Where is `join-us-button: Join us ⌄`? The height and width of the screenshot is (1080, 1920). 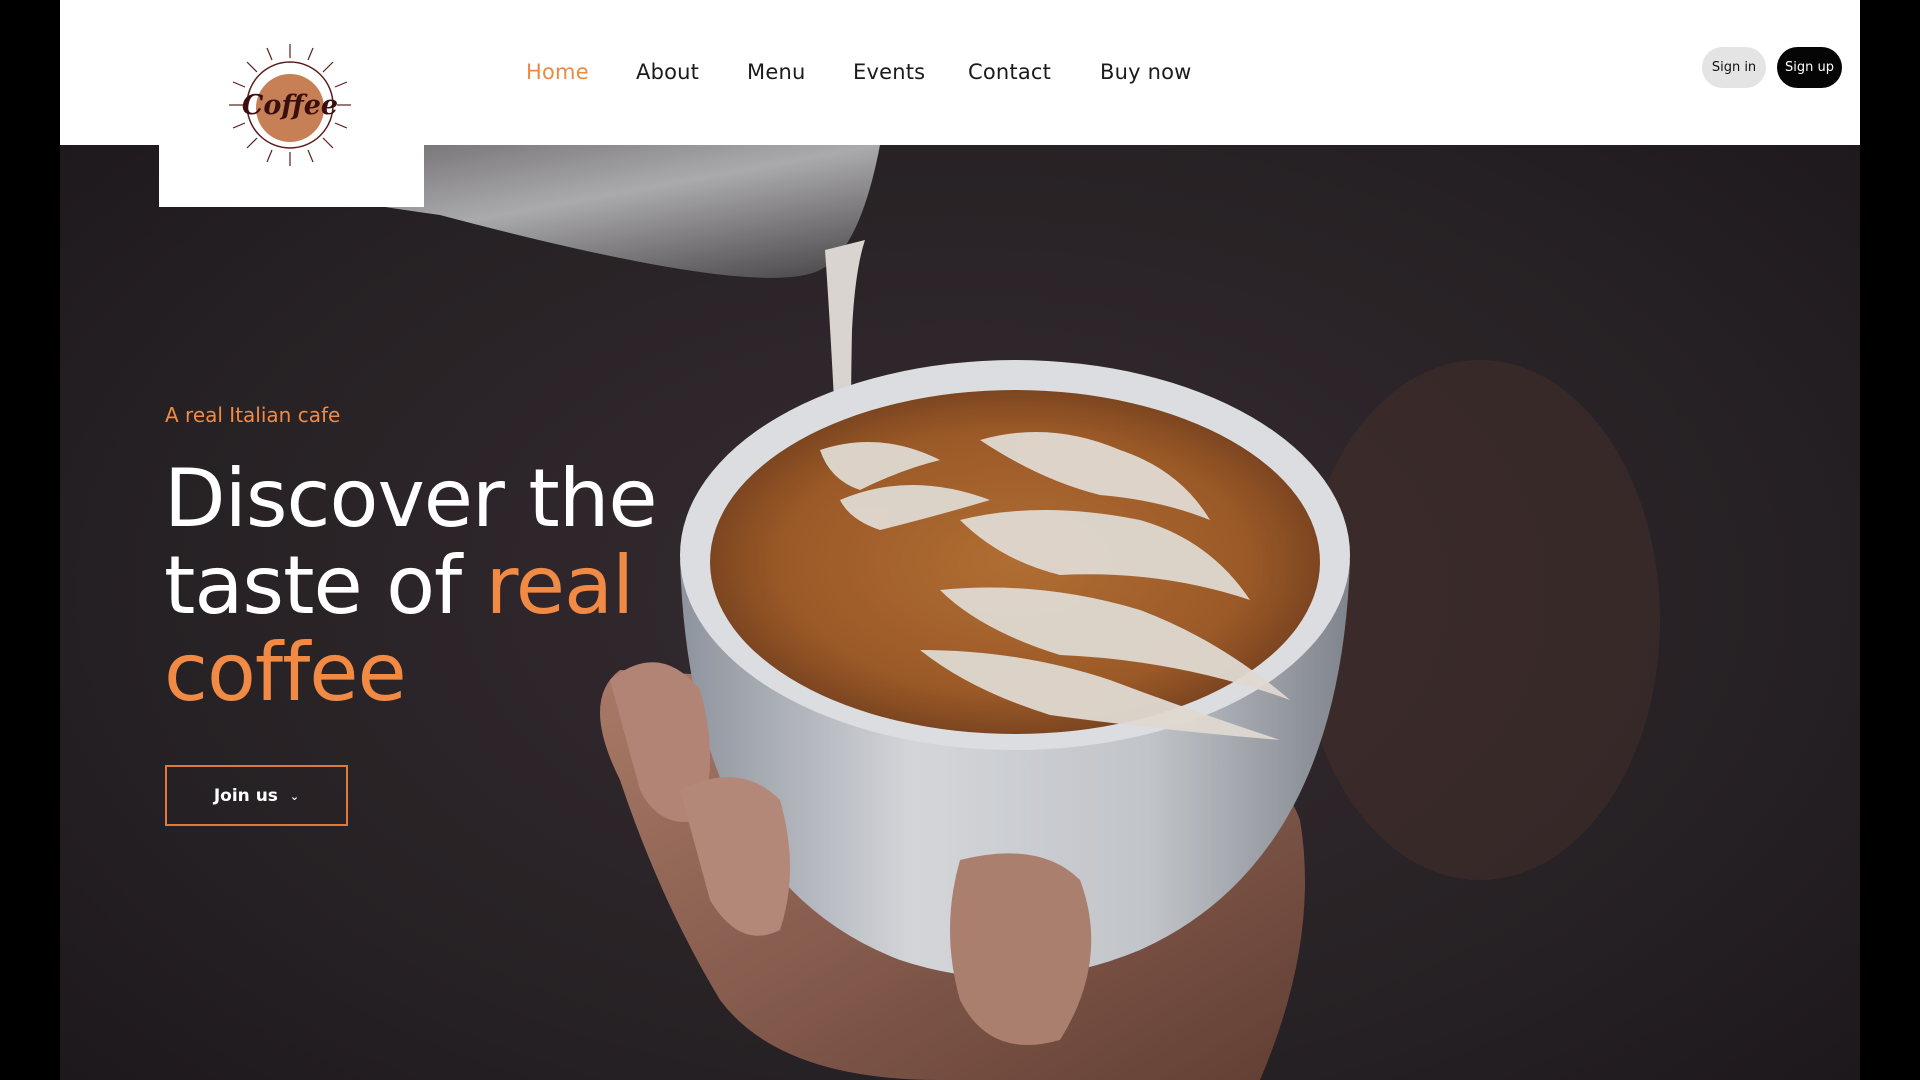 join-us-button: Join us ⌄ is located at coordinates (256, 795).